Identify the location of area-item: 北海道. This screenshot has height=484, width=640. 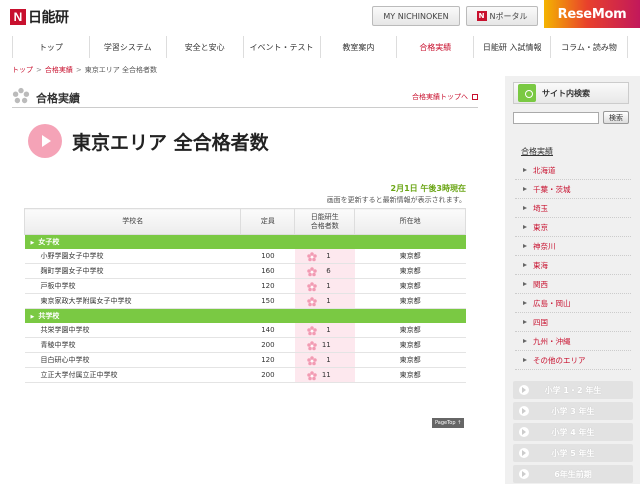
(573, 170).